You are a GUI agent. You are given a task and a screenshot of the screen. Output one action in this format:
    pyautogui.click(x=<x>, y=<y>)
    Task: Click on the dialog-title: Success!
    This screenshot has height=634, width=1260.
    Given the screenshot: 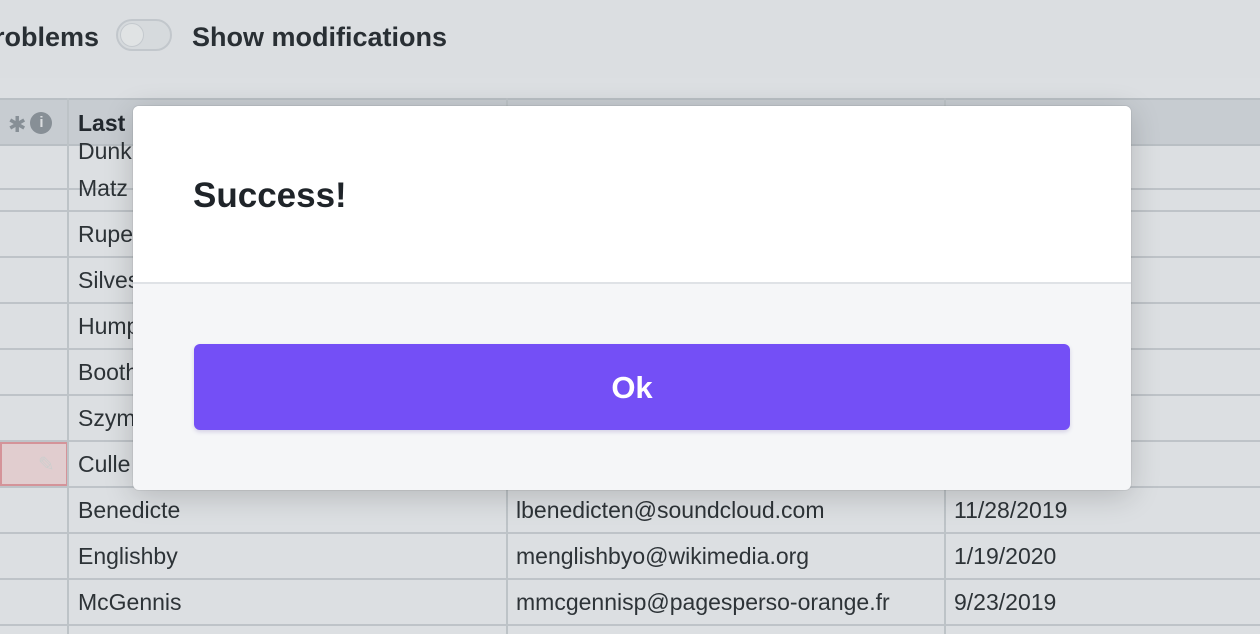 What is the action you would take?
    pyautogui.click(x=270, y=195)
    